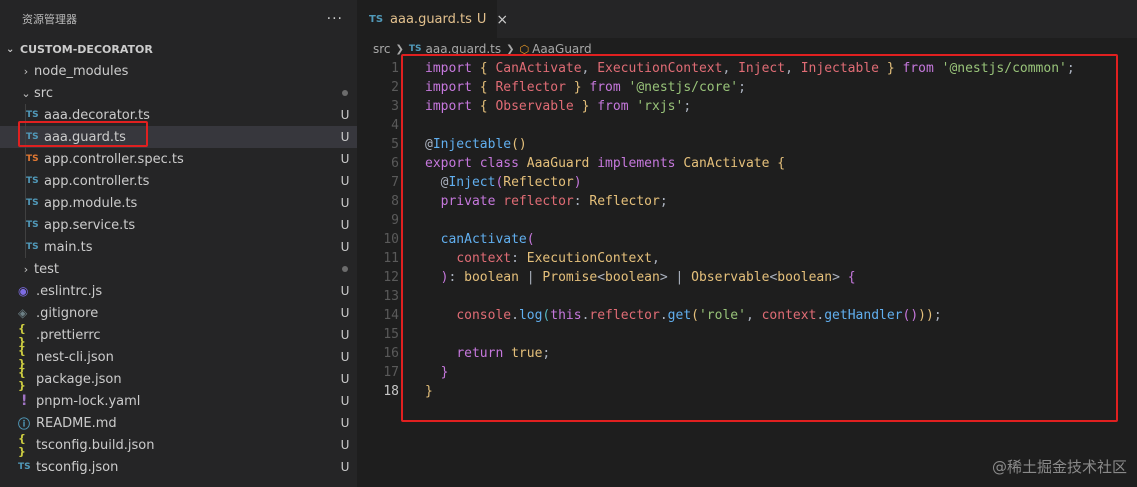 This screenshot has width=1137, height=487. What do you see at coordinates (529, 258) in the screenshot?
I see `code-content: context: ExecutionContext,` at bounding box center [529, 258].